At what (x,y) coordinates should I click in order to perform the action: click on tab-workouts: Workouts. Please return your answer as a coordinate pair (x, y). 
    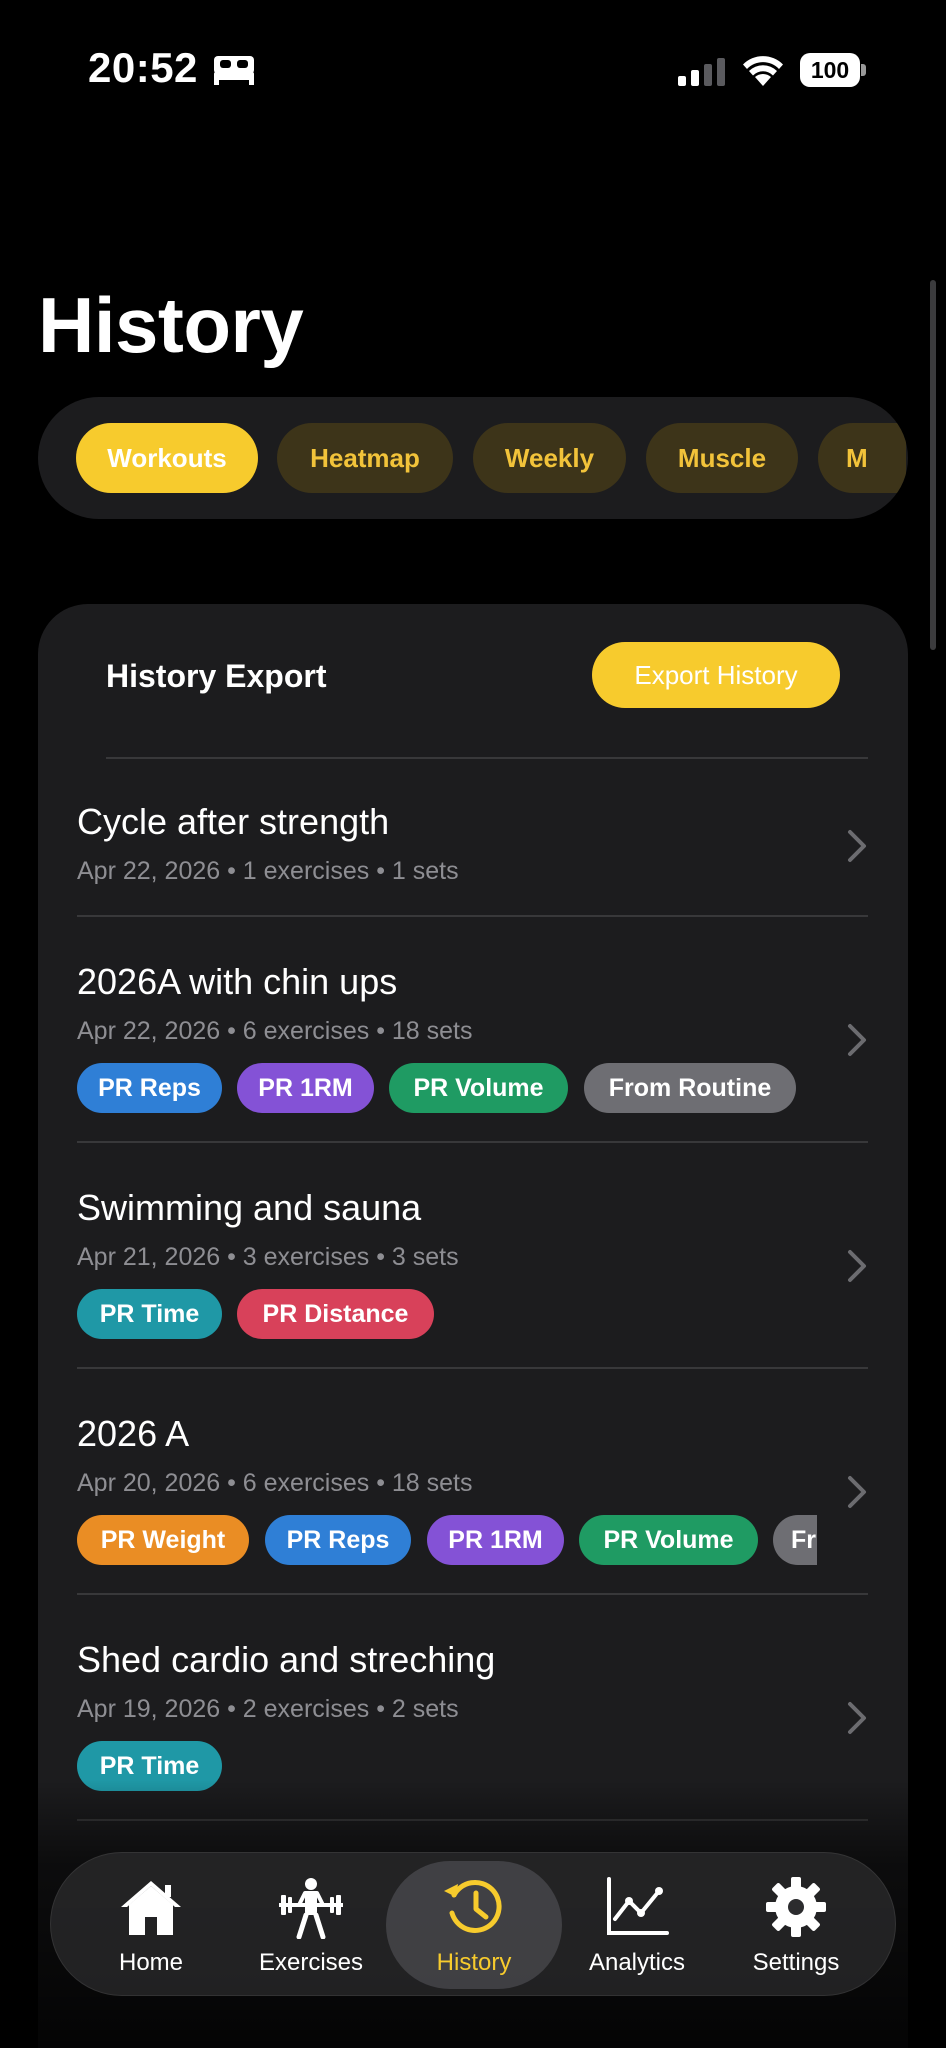
    Looking at the image, I should click on (167, 458).